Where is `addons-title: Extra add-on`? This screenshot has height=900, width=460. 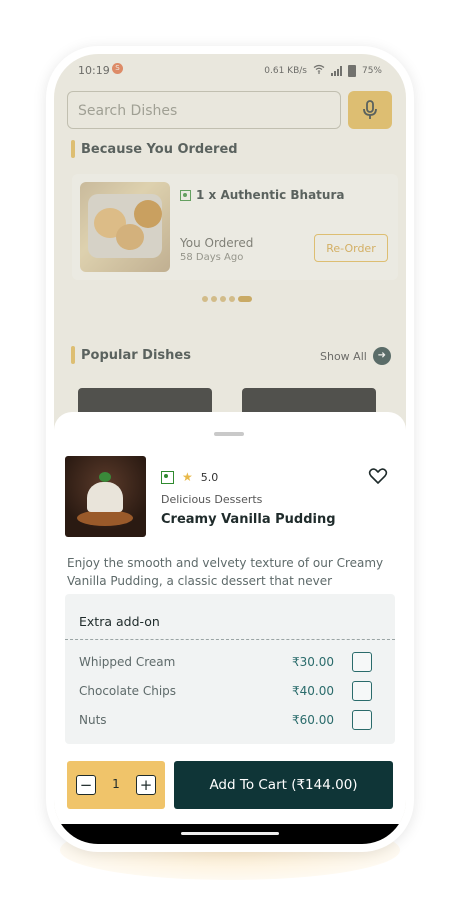
addons-title: Extra add-on is located at coordinates (119, 621).